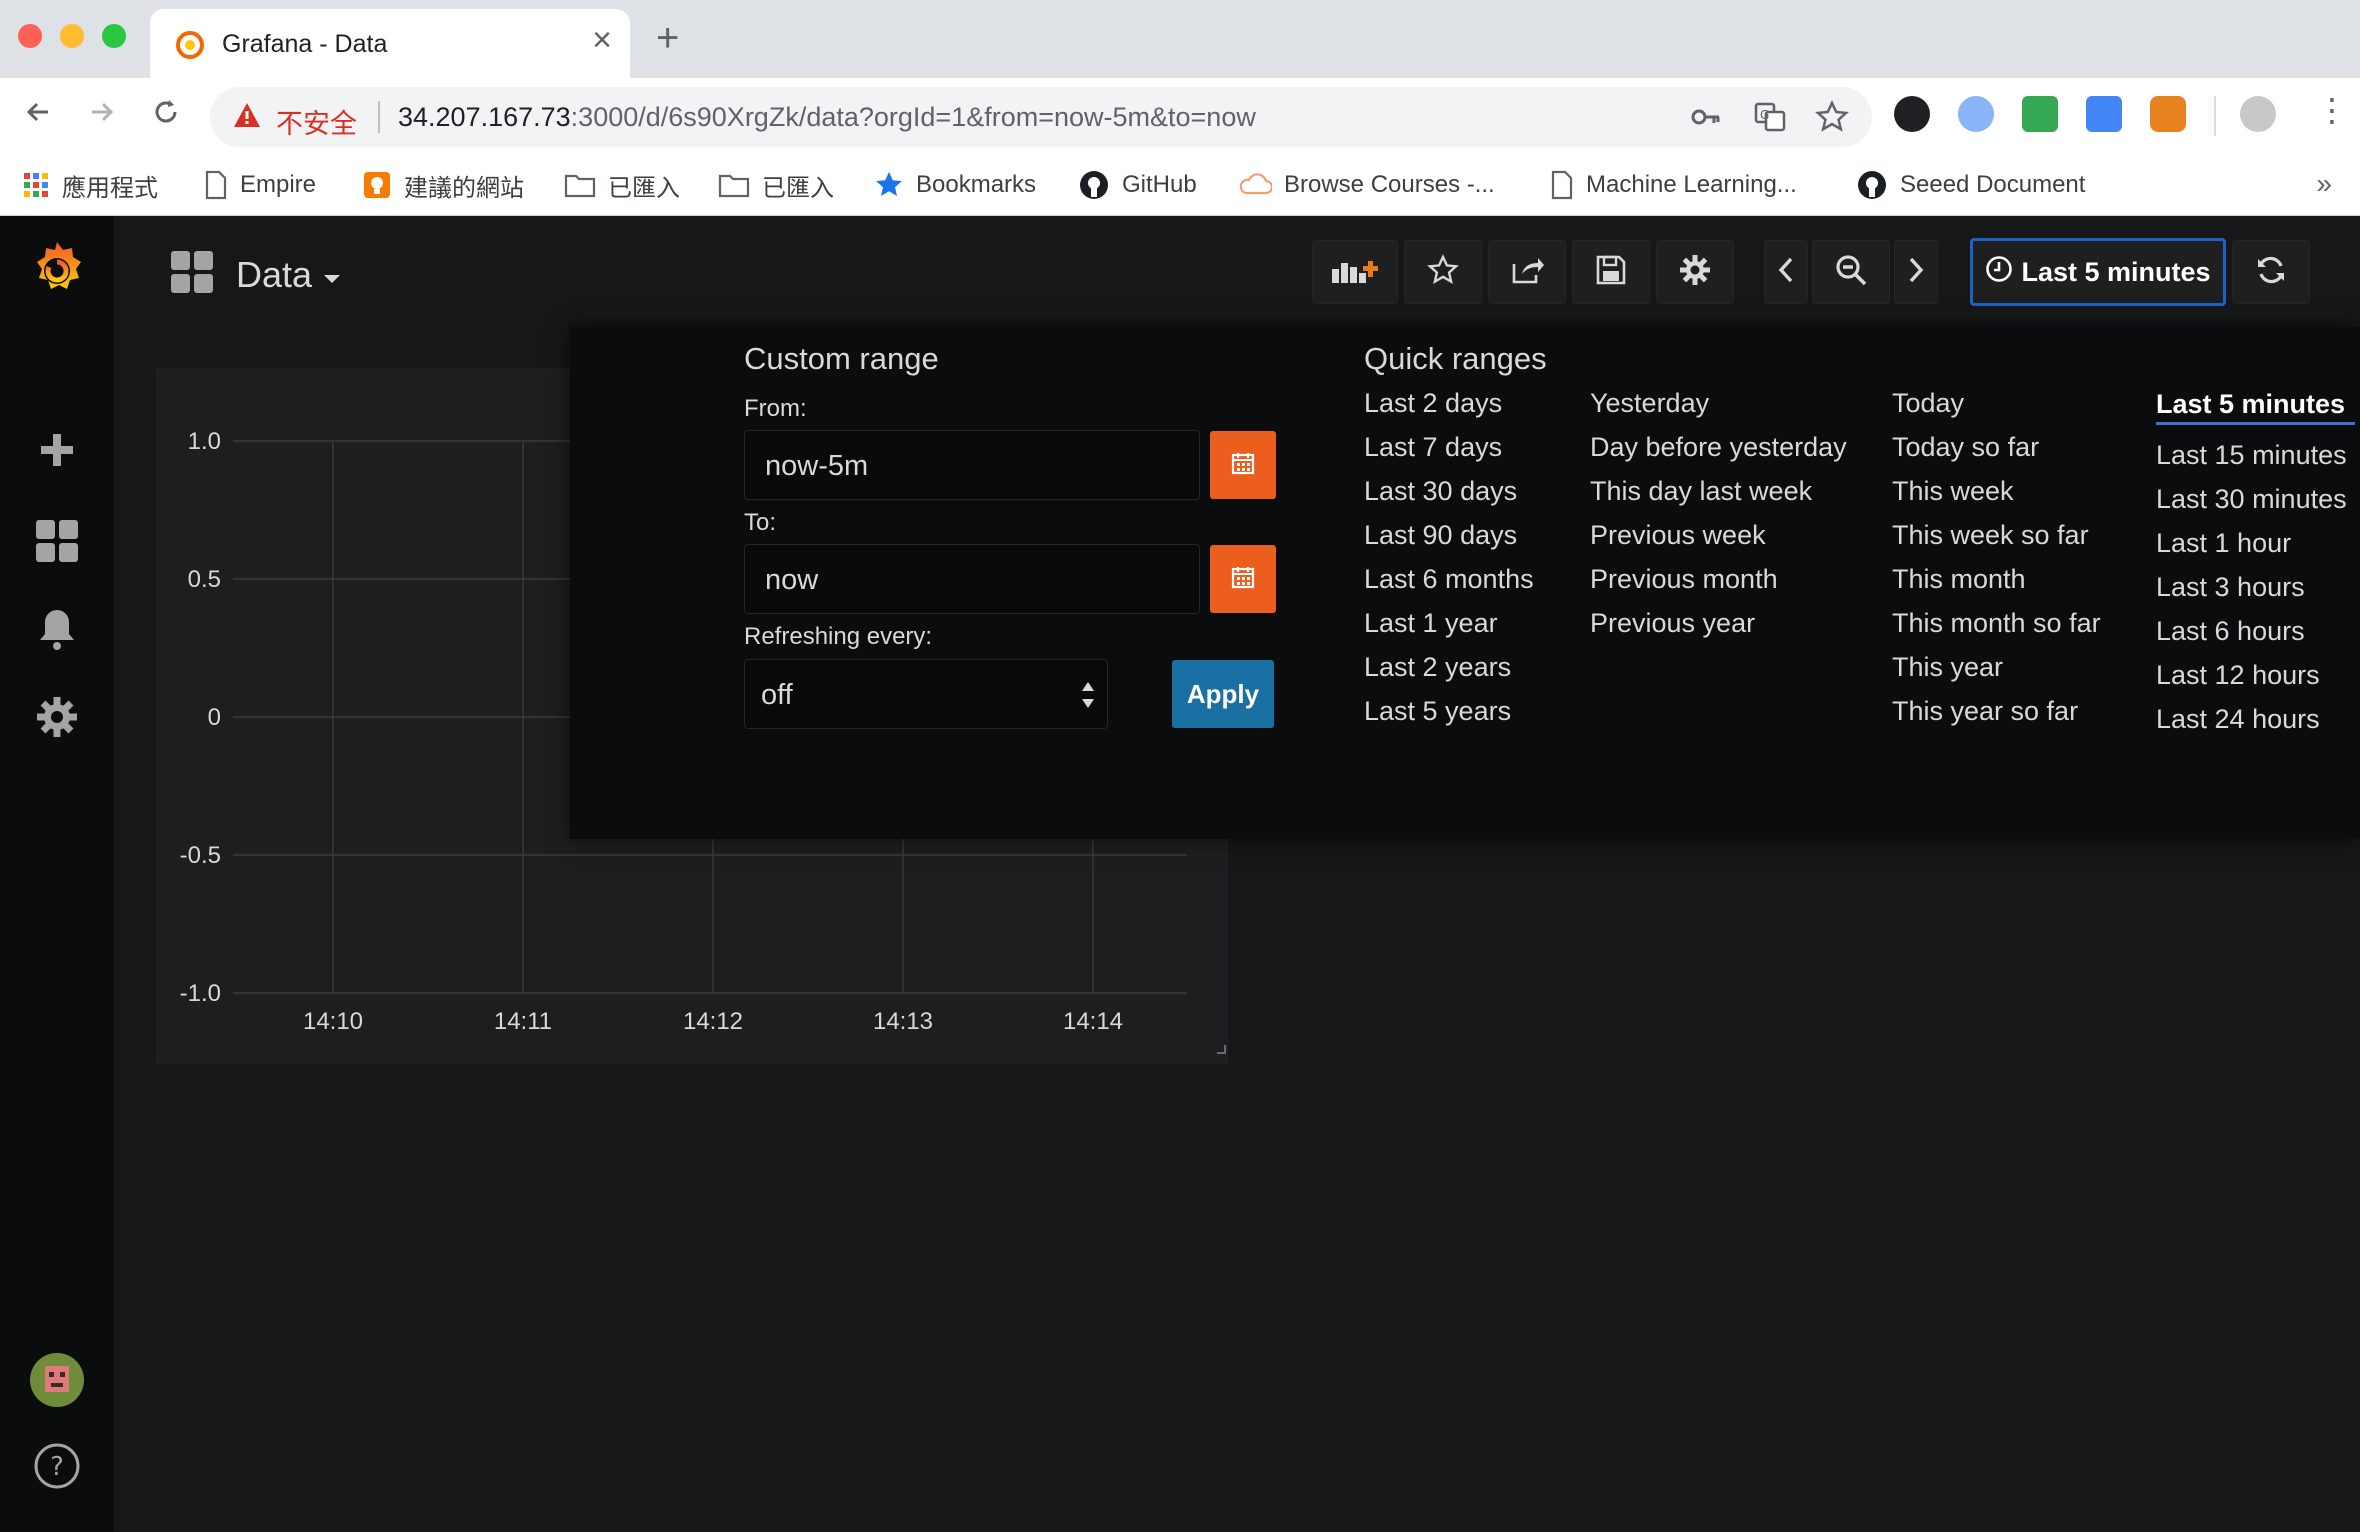  I want to click on quick-range-item: Previous year, so click(1718, 629).